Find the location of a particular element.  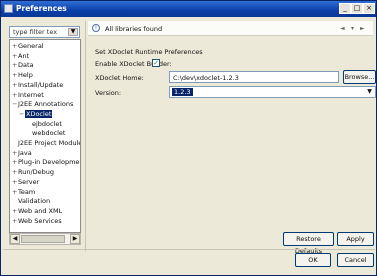

tree-item-label: Web Services is located at coordinates (40, 220).